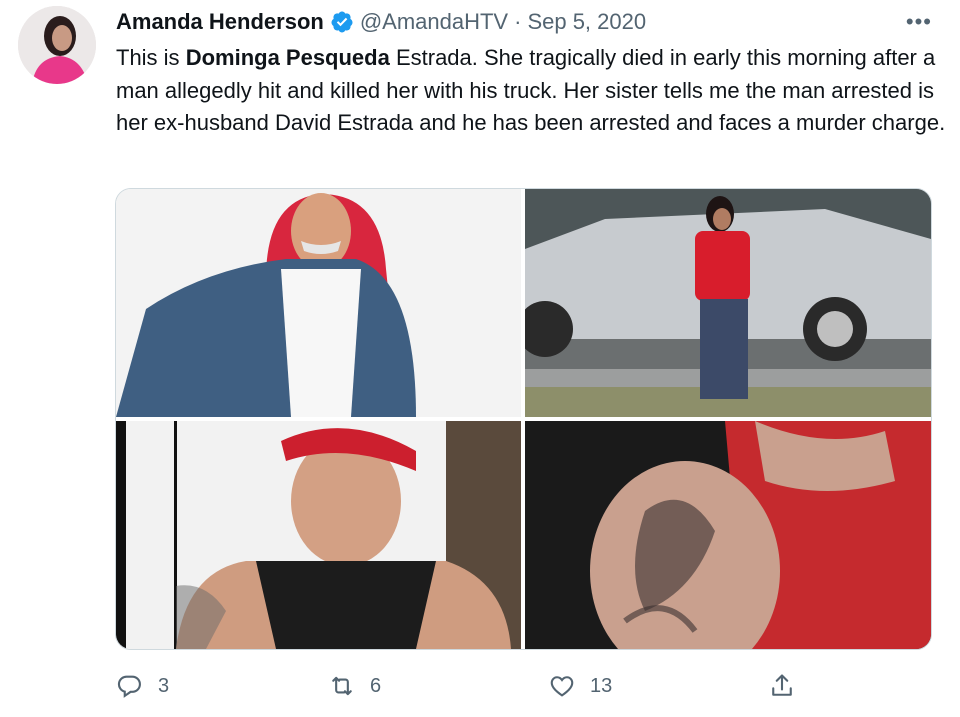 The width and height of the screenshot is (960, 717). What do you see at coordinates (151, 57) in the screenshot?
I see `text-part-1: This is` at bounding box center [151, 57].